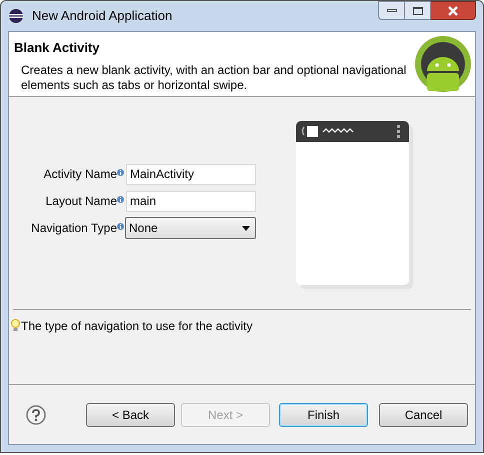  I want to click on hint-text: The type of navigation to use for the activity, so click(136, 326).